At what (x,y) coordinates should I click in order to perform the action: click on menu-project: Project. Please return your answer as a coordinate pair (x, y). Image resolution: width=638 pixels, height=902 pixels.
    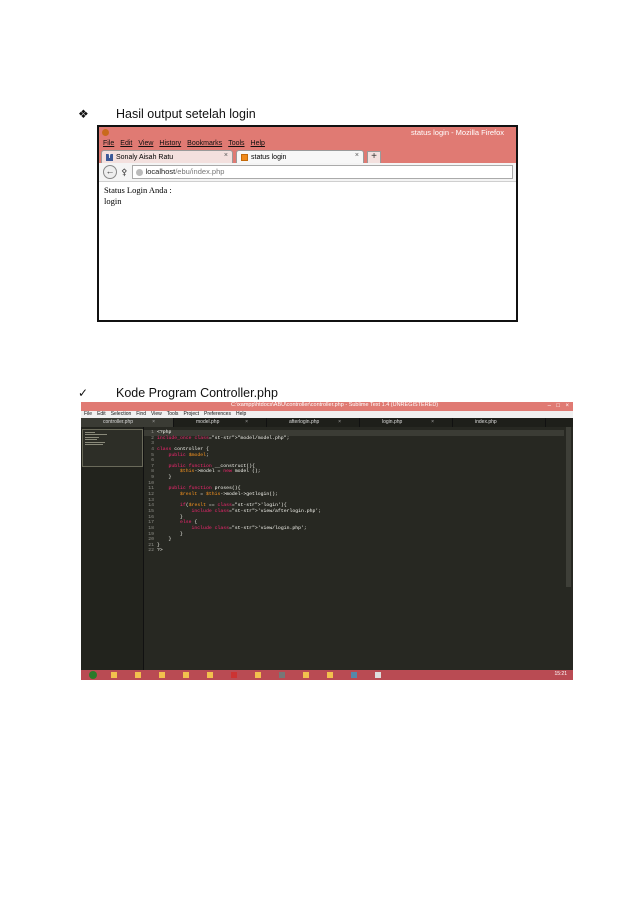
    Looking at the image, I should click on (191, 414).